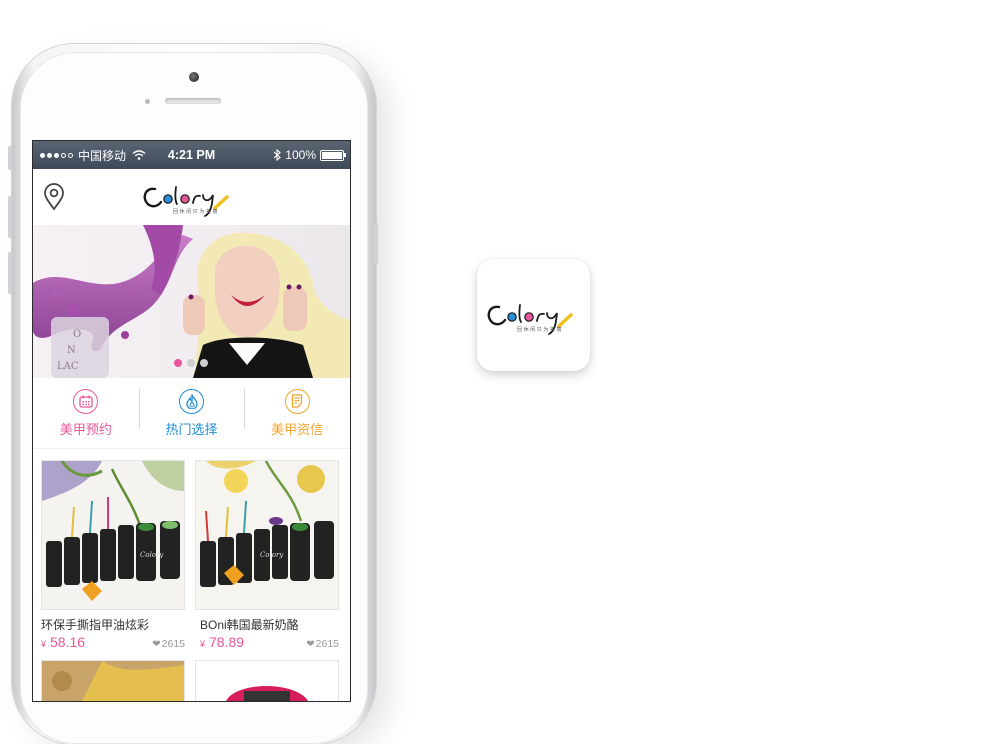 Image resolution: width=1000 pixels, height=744 pixels. What do you see at coordinates (10, 217) in the screenshot?
I see `volume-up-button` at bounding box center [10, 217].